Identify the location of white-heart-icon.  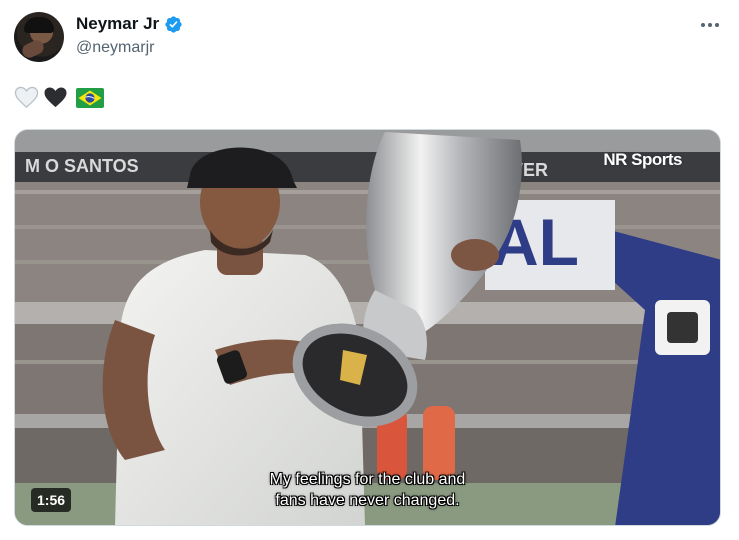
(26, 97).